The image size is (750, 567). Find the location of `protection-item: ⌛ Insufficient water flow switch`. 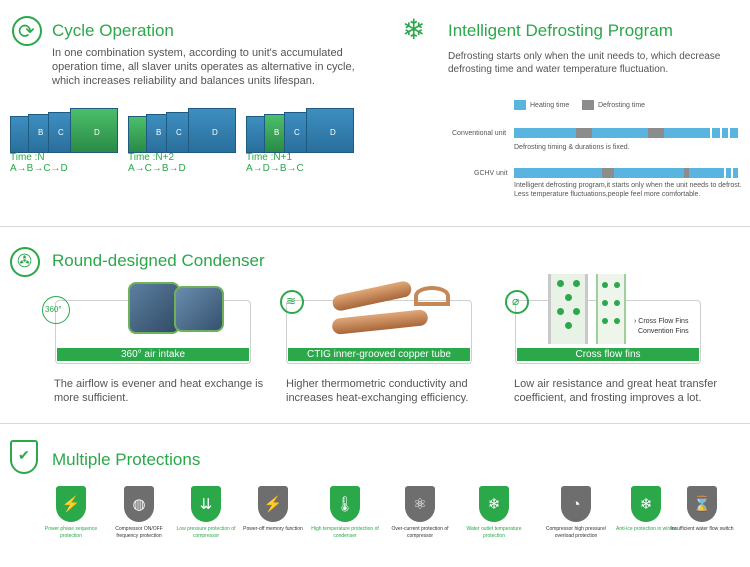

protection-item: ⌛ Insufficient water flow switch is located at coordinates (702, 516).